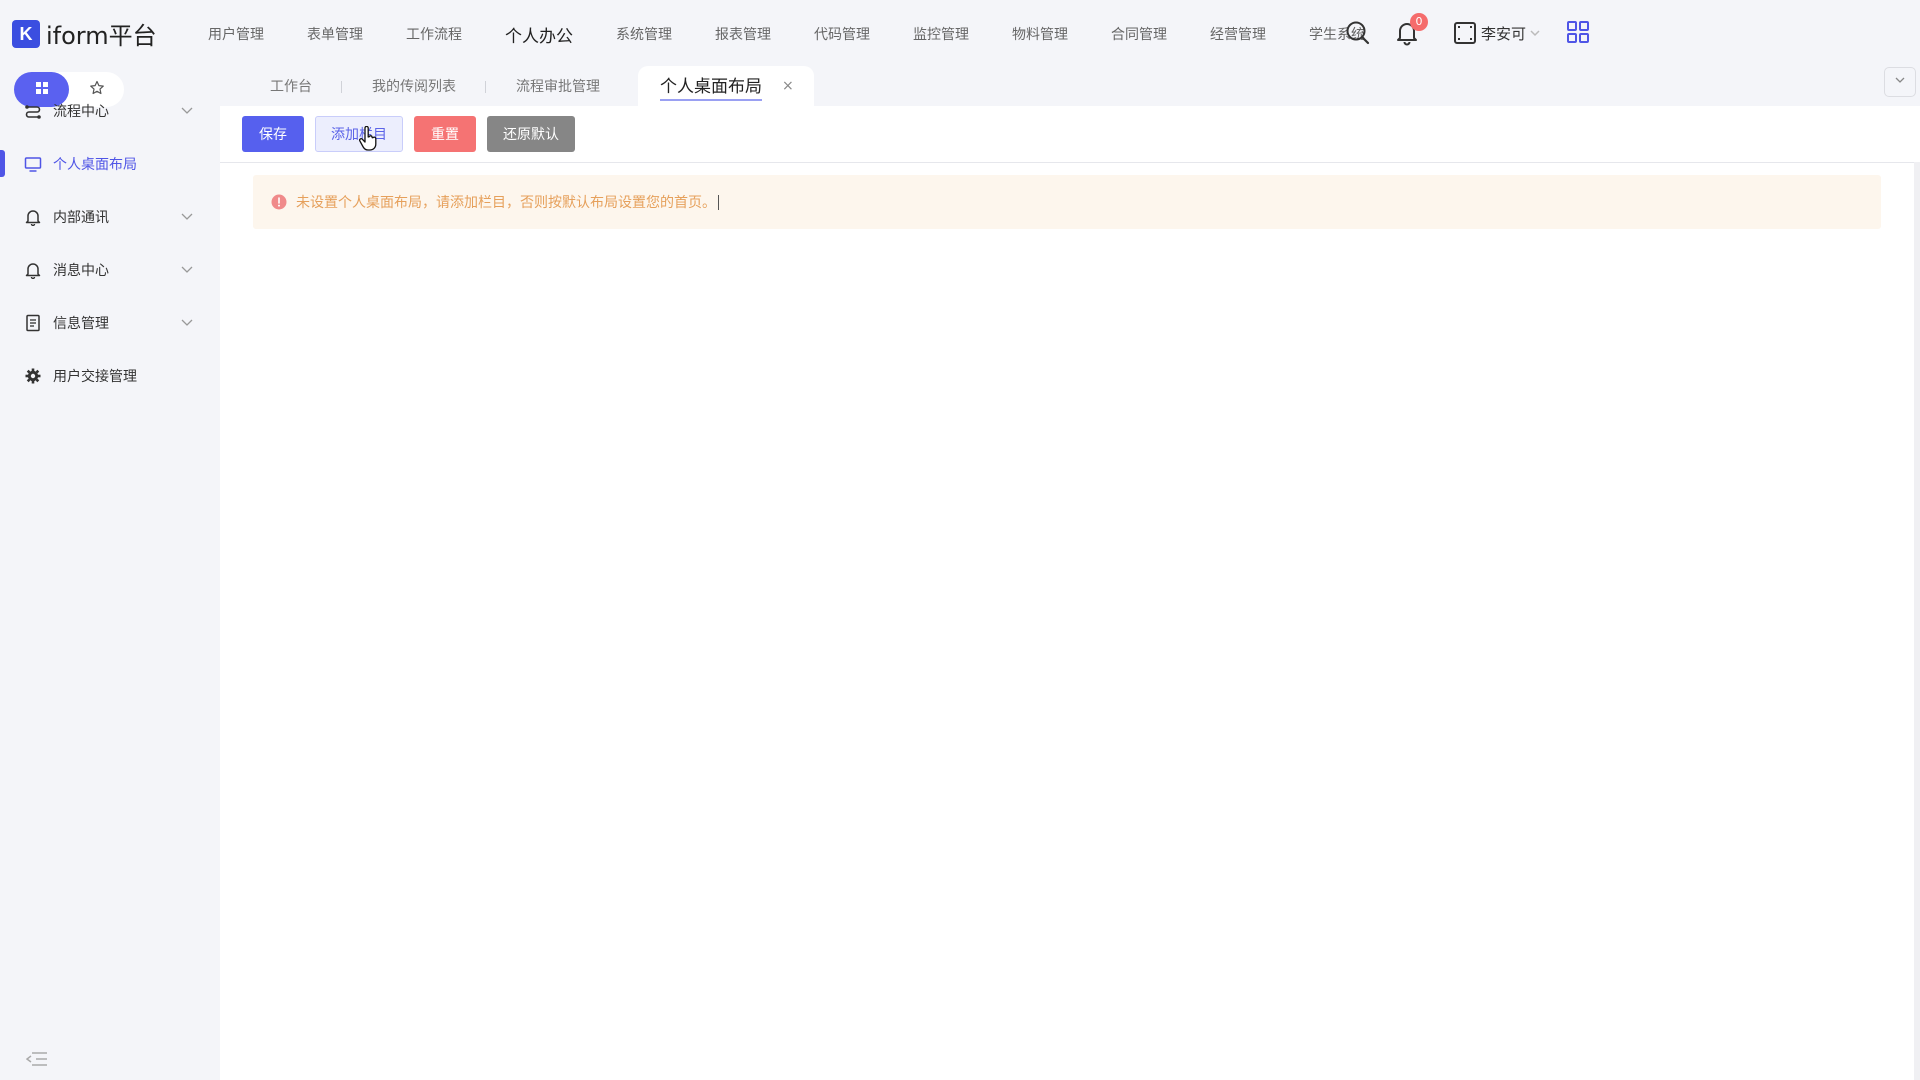 The height and width of the screenshot is (1080, 1920). I want to click on top-menu-item-user-management: 用户管理, so click(236, 35).